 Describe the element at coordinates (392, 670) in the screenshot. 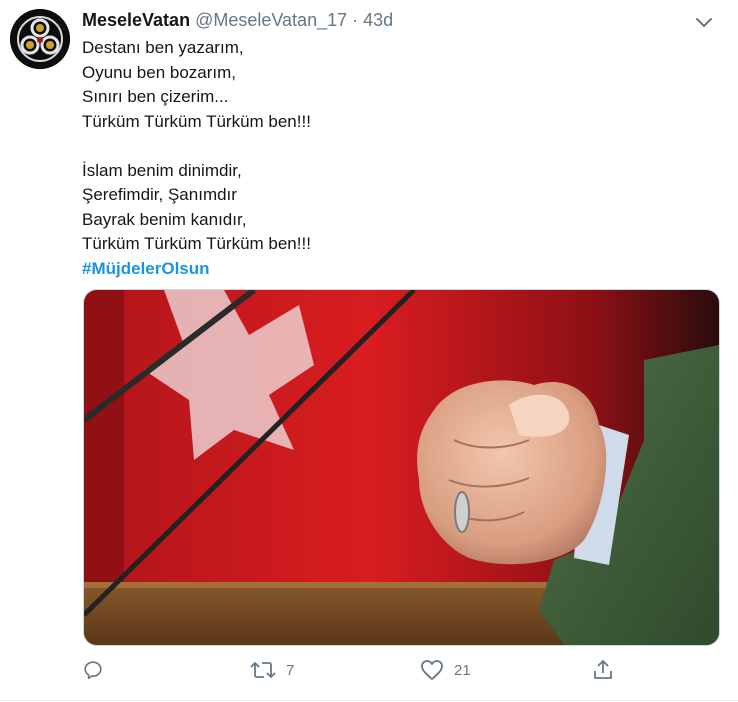

I see `tweet-actions: 7 21` at that location.